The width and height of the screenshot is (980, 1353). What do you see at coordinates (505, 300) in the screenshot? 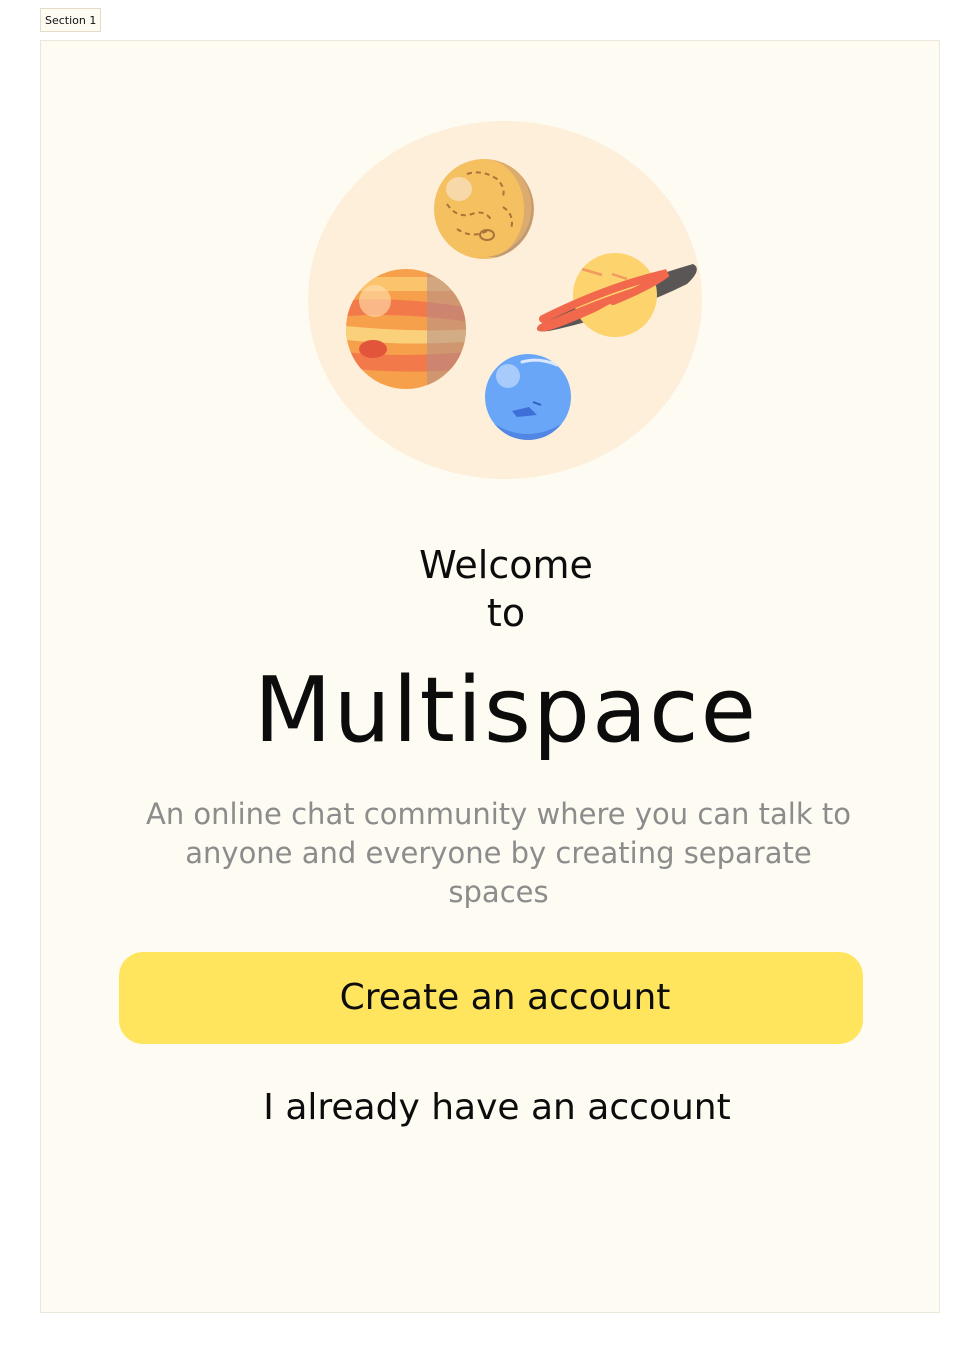
I see `planets-illustration` at bounding box center [505, 300].